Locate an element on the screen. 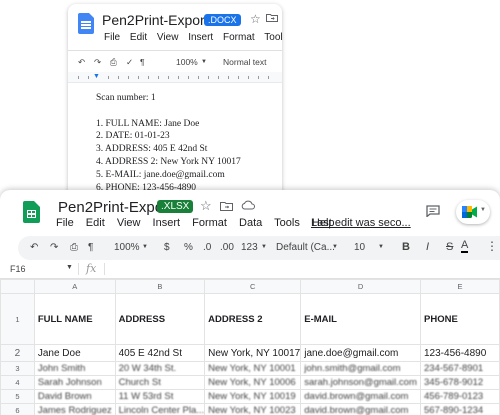 The image size is (500, 415). cell: PHONE is located at coordinates (460, 319).